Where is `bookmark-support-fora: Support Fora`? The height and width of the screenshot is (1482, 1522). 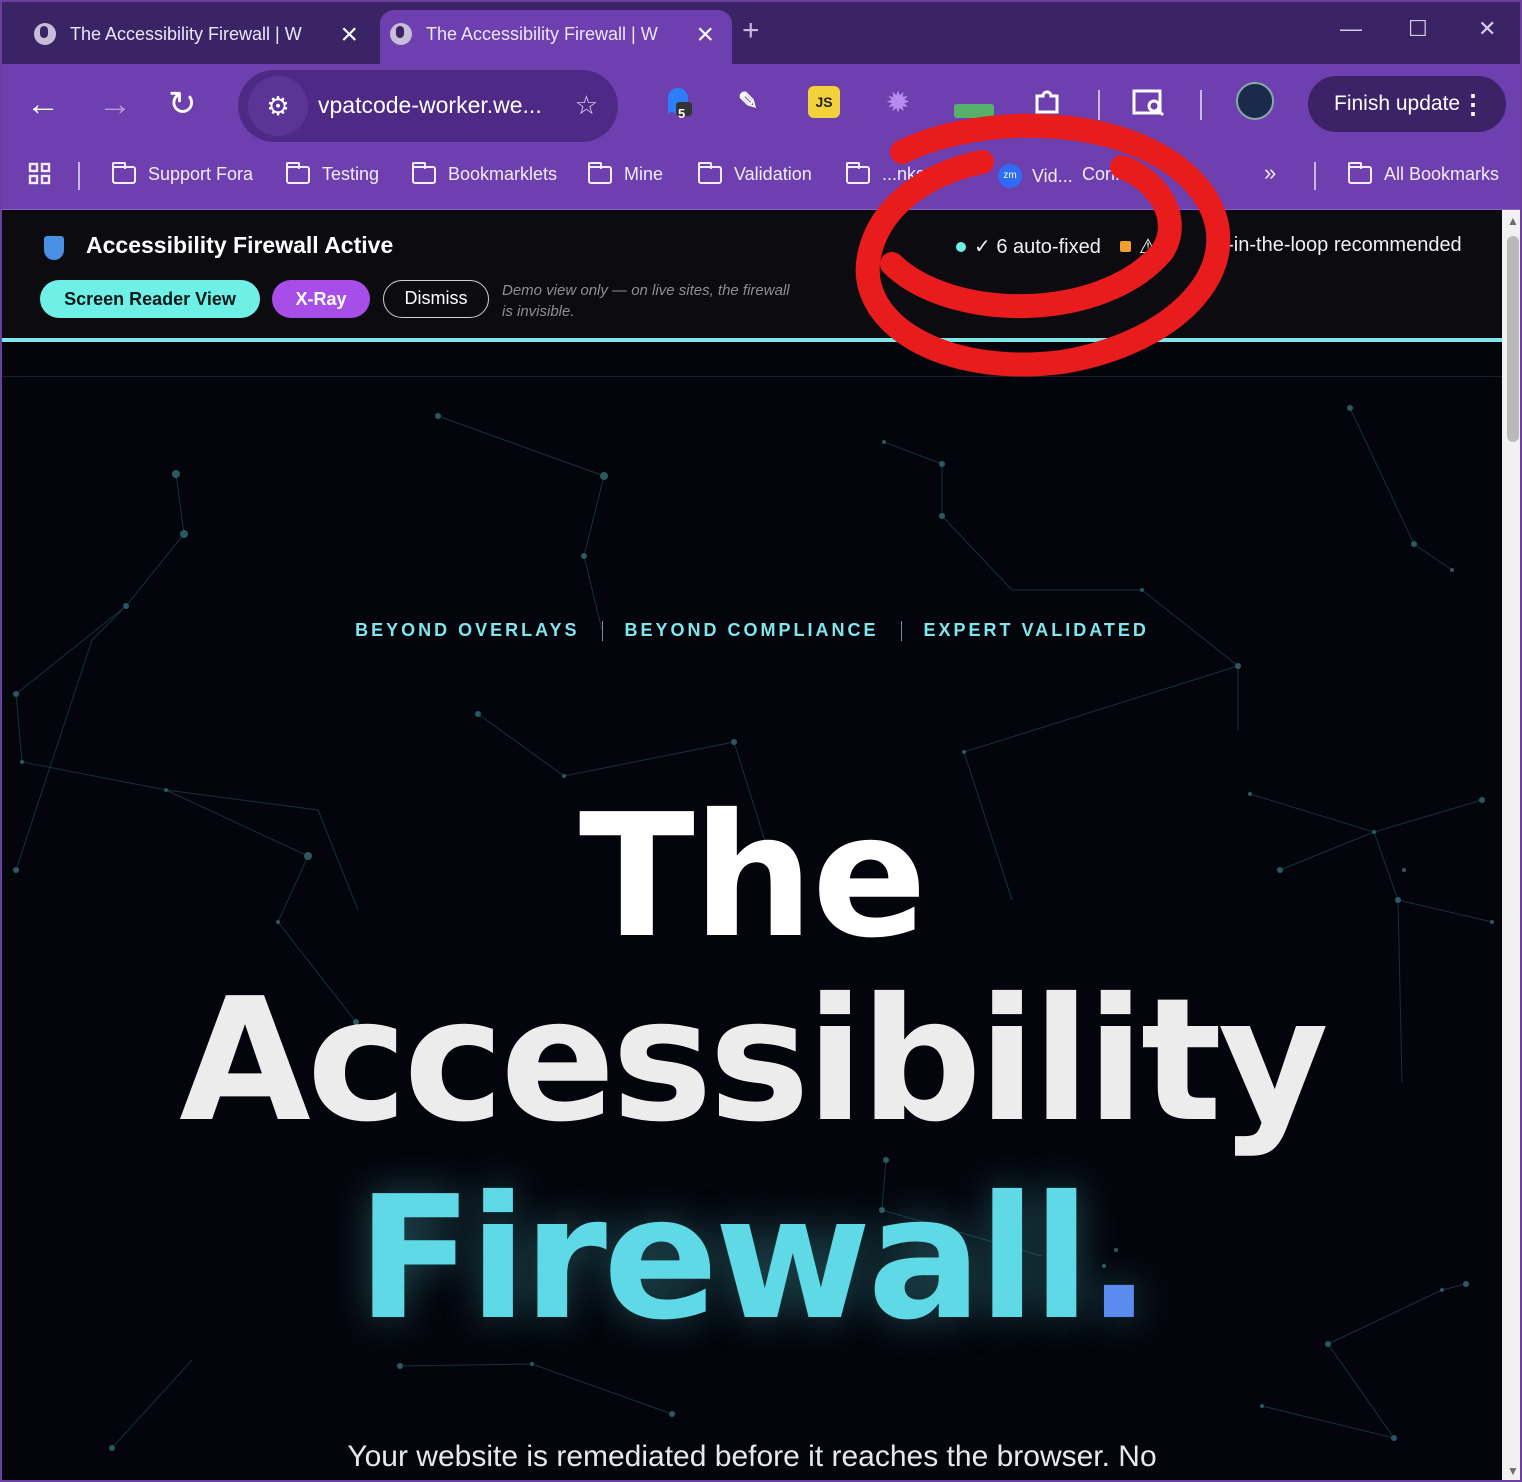 bookmark-support-fora: Support Fora is located at coordinates (182, 173).